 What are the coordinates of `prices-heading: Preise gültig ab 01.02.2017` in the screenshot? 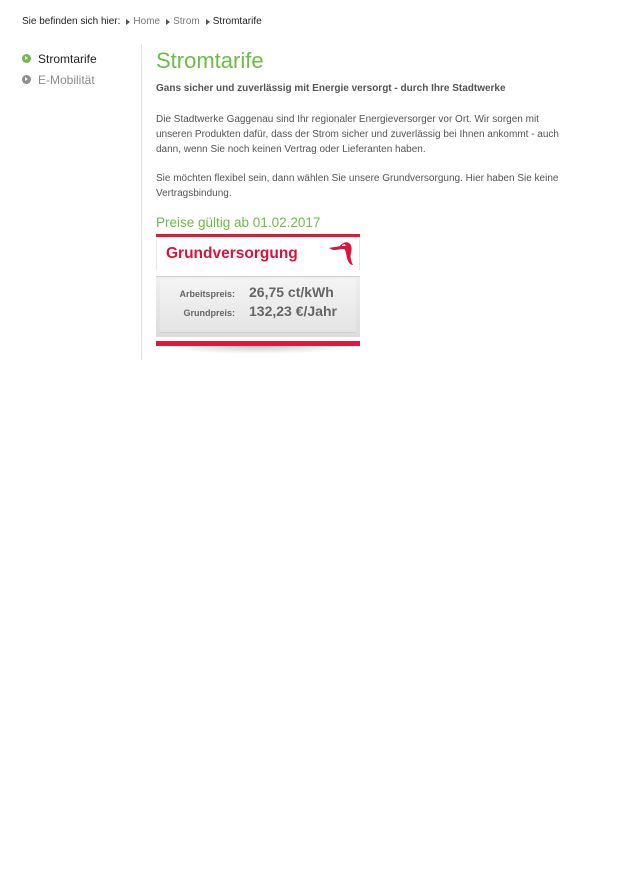 It's located at (238, 222).